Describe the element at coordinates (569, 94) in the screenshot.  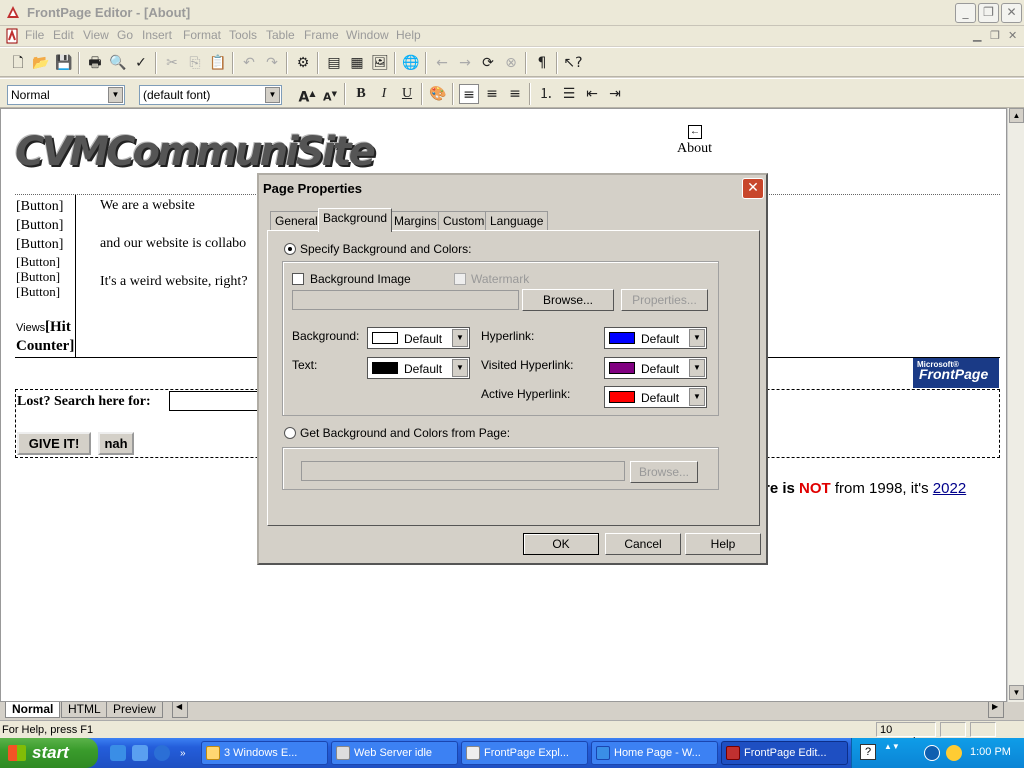
I see `bulleted-list-icon: ☰` at that location.